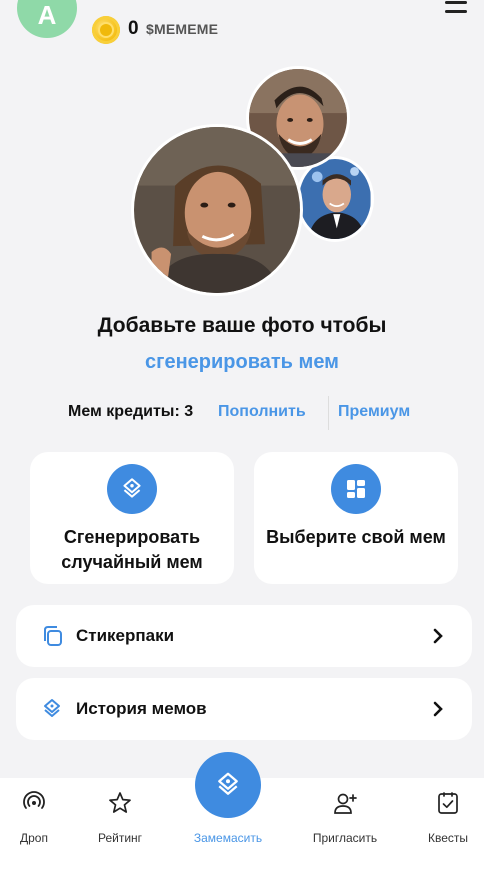  What do you see at coordinates (345, 838) in the screenshot?
I see `nav-label: Пригласить` at bounding box center [345, 838].